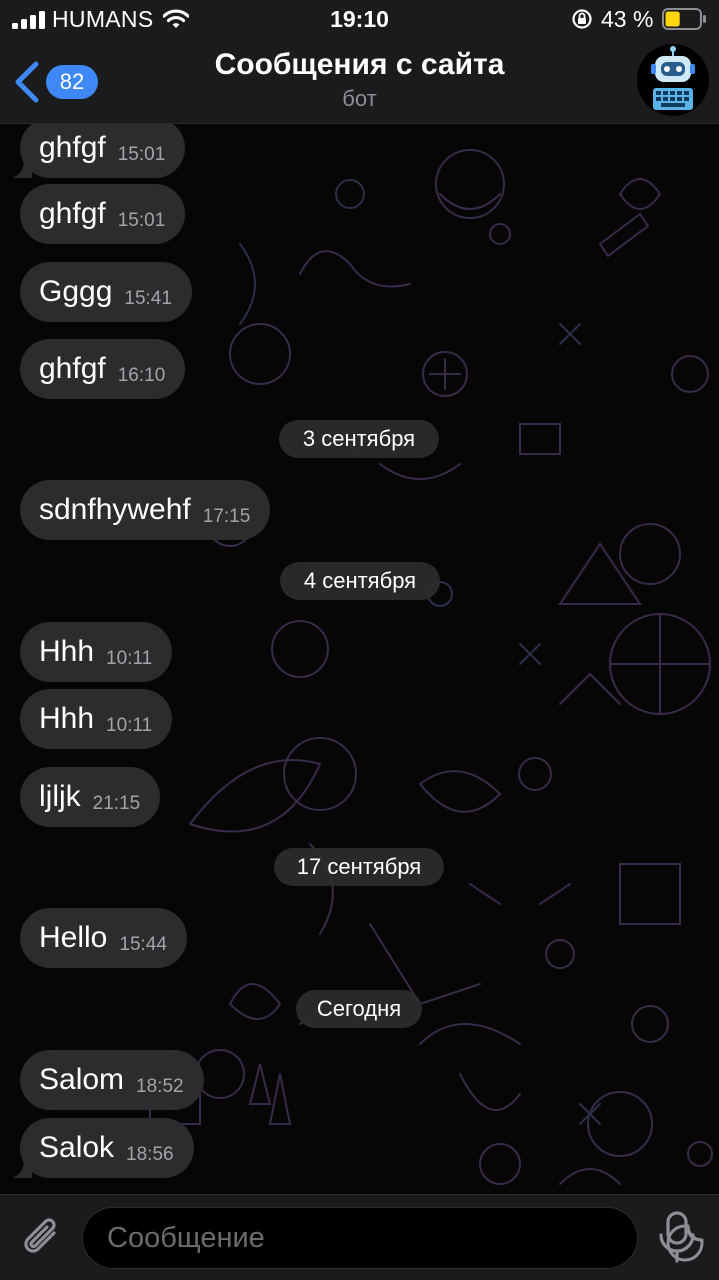 This screenshot has width=719, height=1280. I want to click on message-bubble: Salom 18:52, so click(112, 1080).